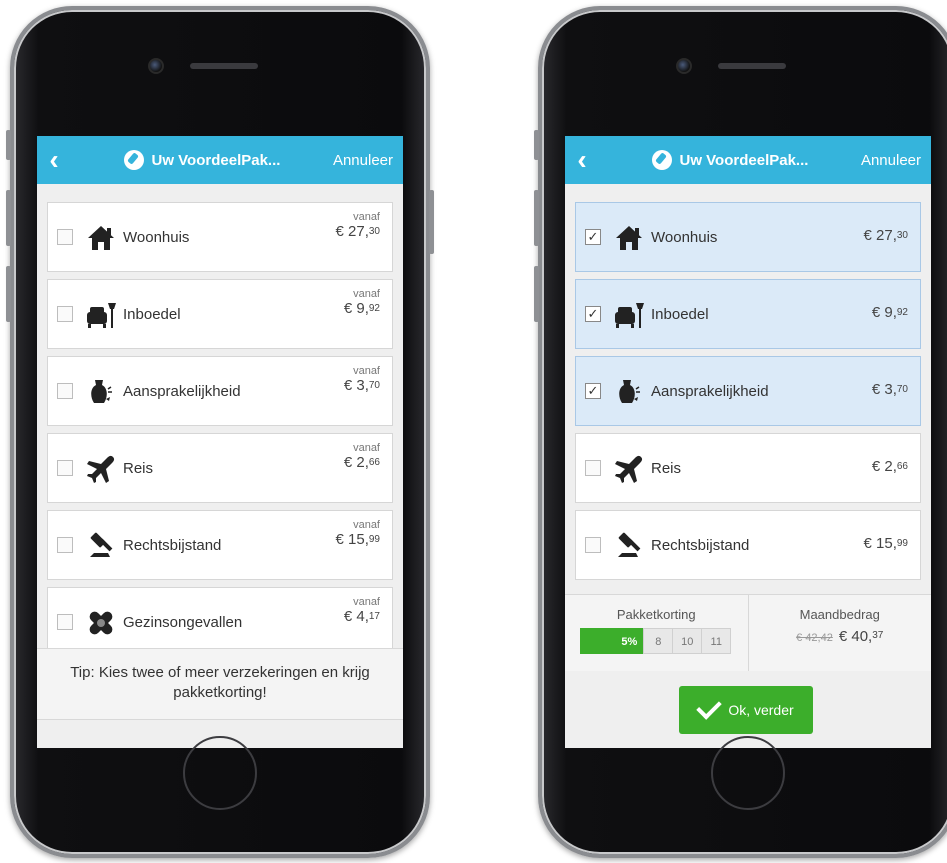 Image resolution: width=947 pixels, height=863 pixels. I want to click on bandage-icon, so click(101, 623).